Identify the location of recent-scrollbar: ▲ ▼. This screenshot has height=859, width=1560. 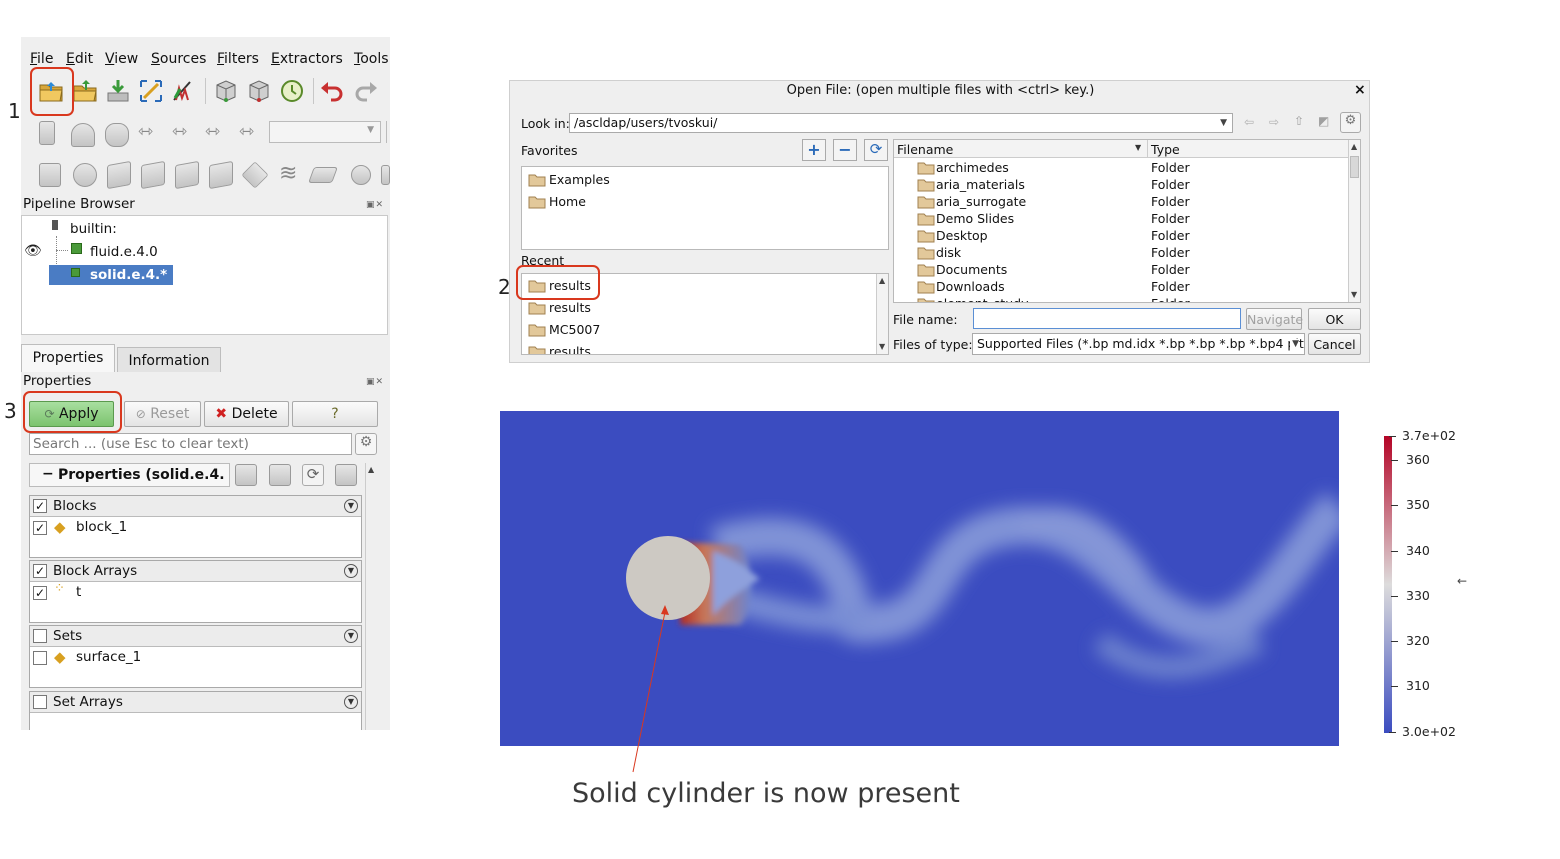
(882, 314).